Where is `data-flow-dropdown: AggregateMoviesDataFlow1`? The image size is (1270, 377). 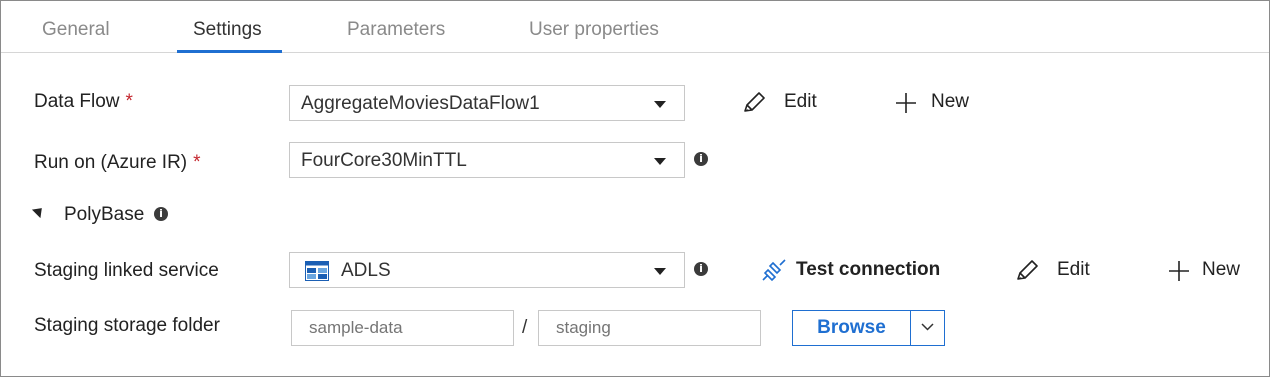
data-flow-dropdown: AggregateMoviesDataFlow1 is located at coordinates (487, 103).